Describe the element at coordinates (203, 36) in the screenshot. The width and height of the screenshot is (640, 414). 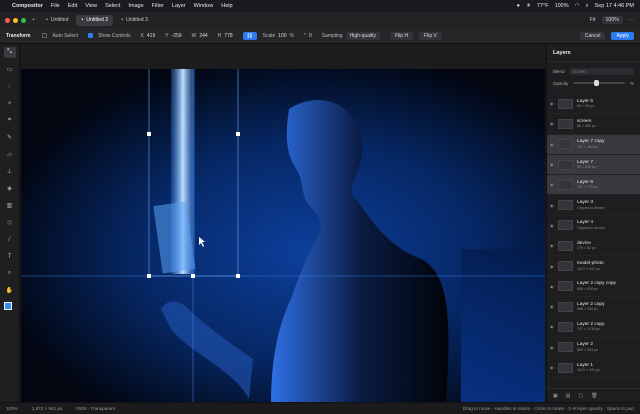
I see `w-field: 244` at that location.